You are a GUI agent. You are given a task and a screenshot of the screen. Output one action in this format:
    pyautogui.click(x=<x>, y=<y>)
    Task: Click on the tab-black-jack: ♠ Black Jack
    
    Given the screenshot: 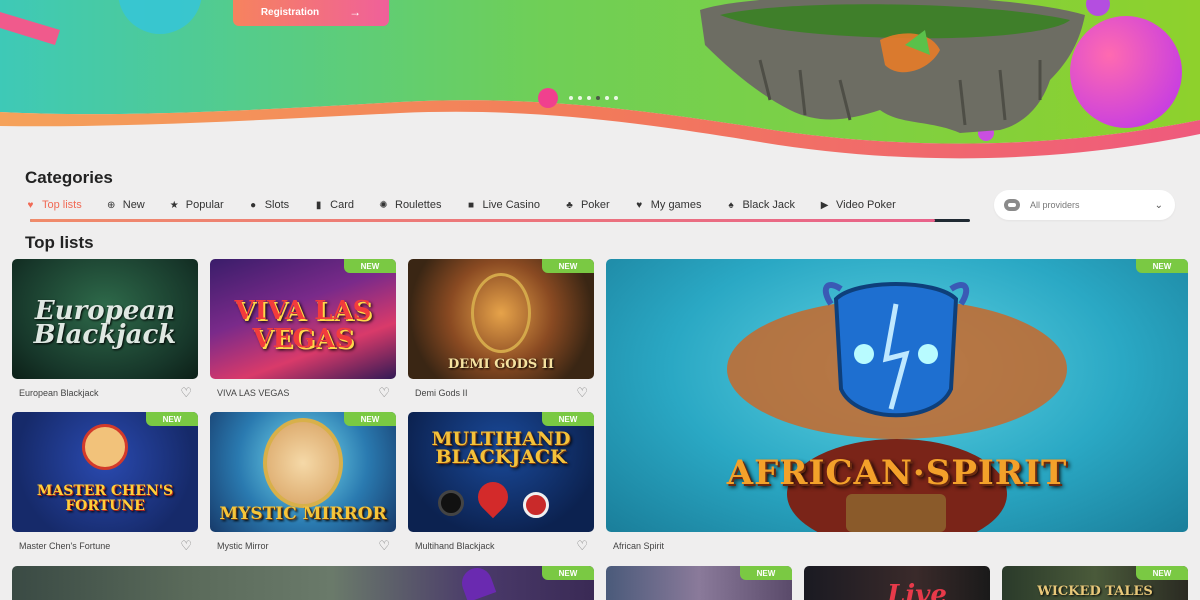 What is the action you would take?
    pyautogui.click(x=760, y=205)
    